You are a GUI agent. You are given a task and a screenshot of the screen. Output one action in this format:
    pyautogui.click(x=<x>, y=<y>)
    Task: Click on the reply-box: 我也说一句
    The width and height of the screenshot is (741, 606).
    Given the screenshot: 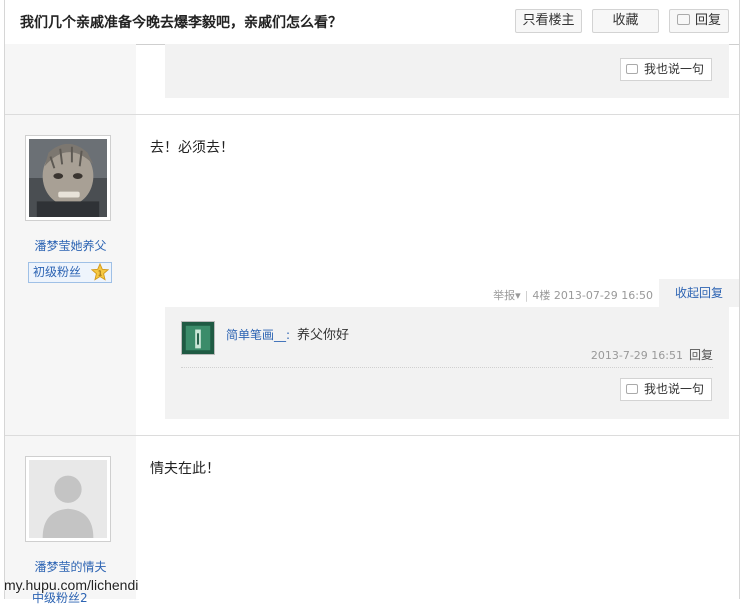 What is the action you would take?
    pyautogui.click(x=447, y=71)
    